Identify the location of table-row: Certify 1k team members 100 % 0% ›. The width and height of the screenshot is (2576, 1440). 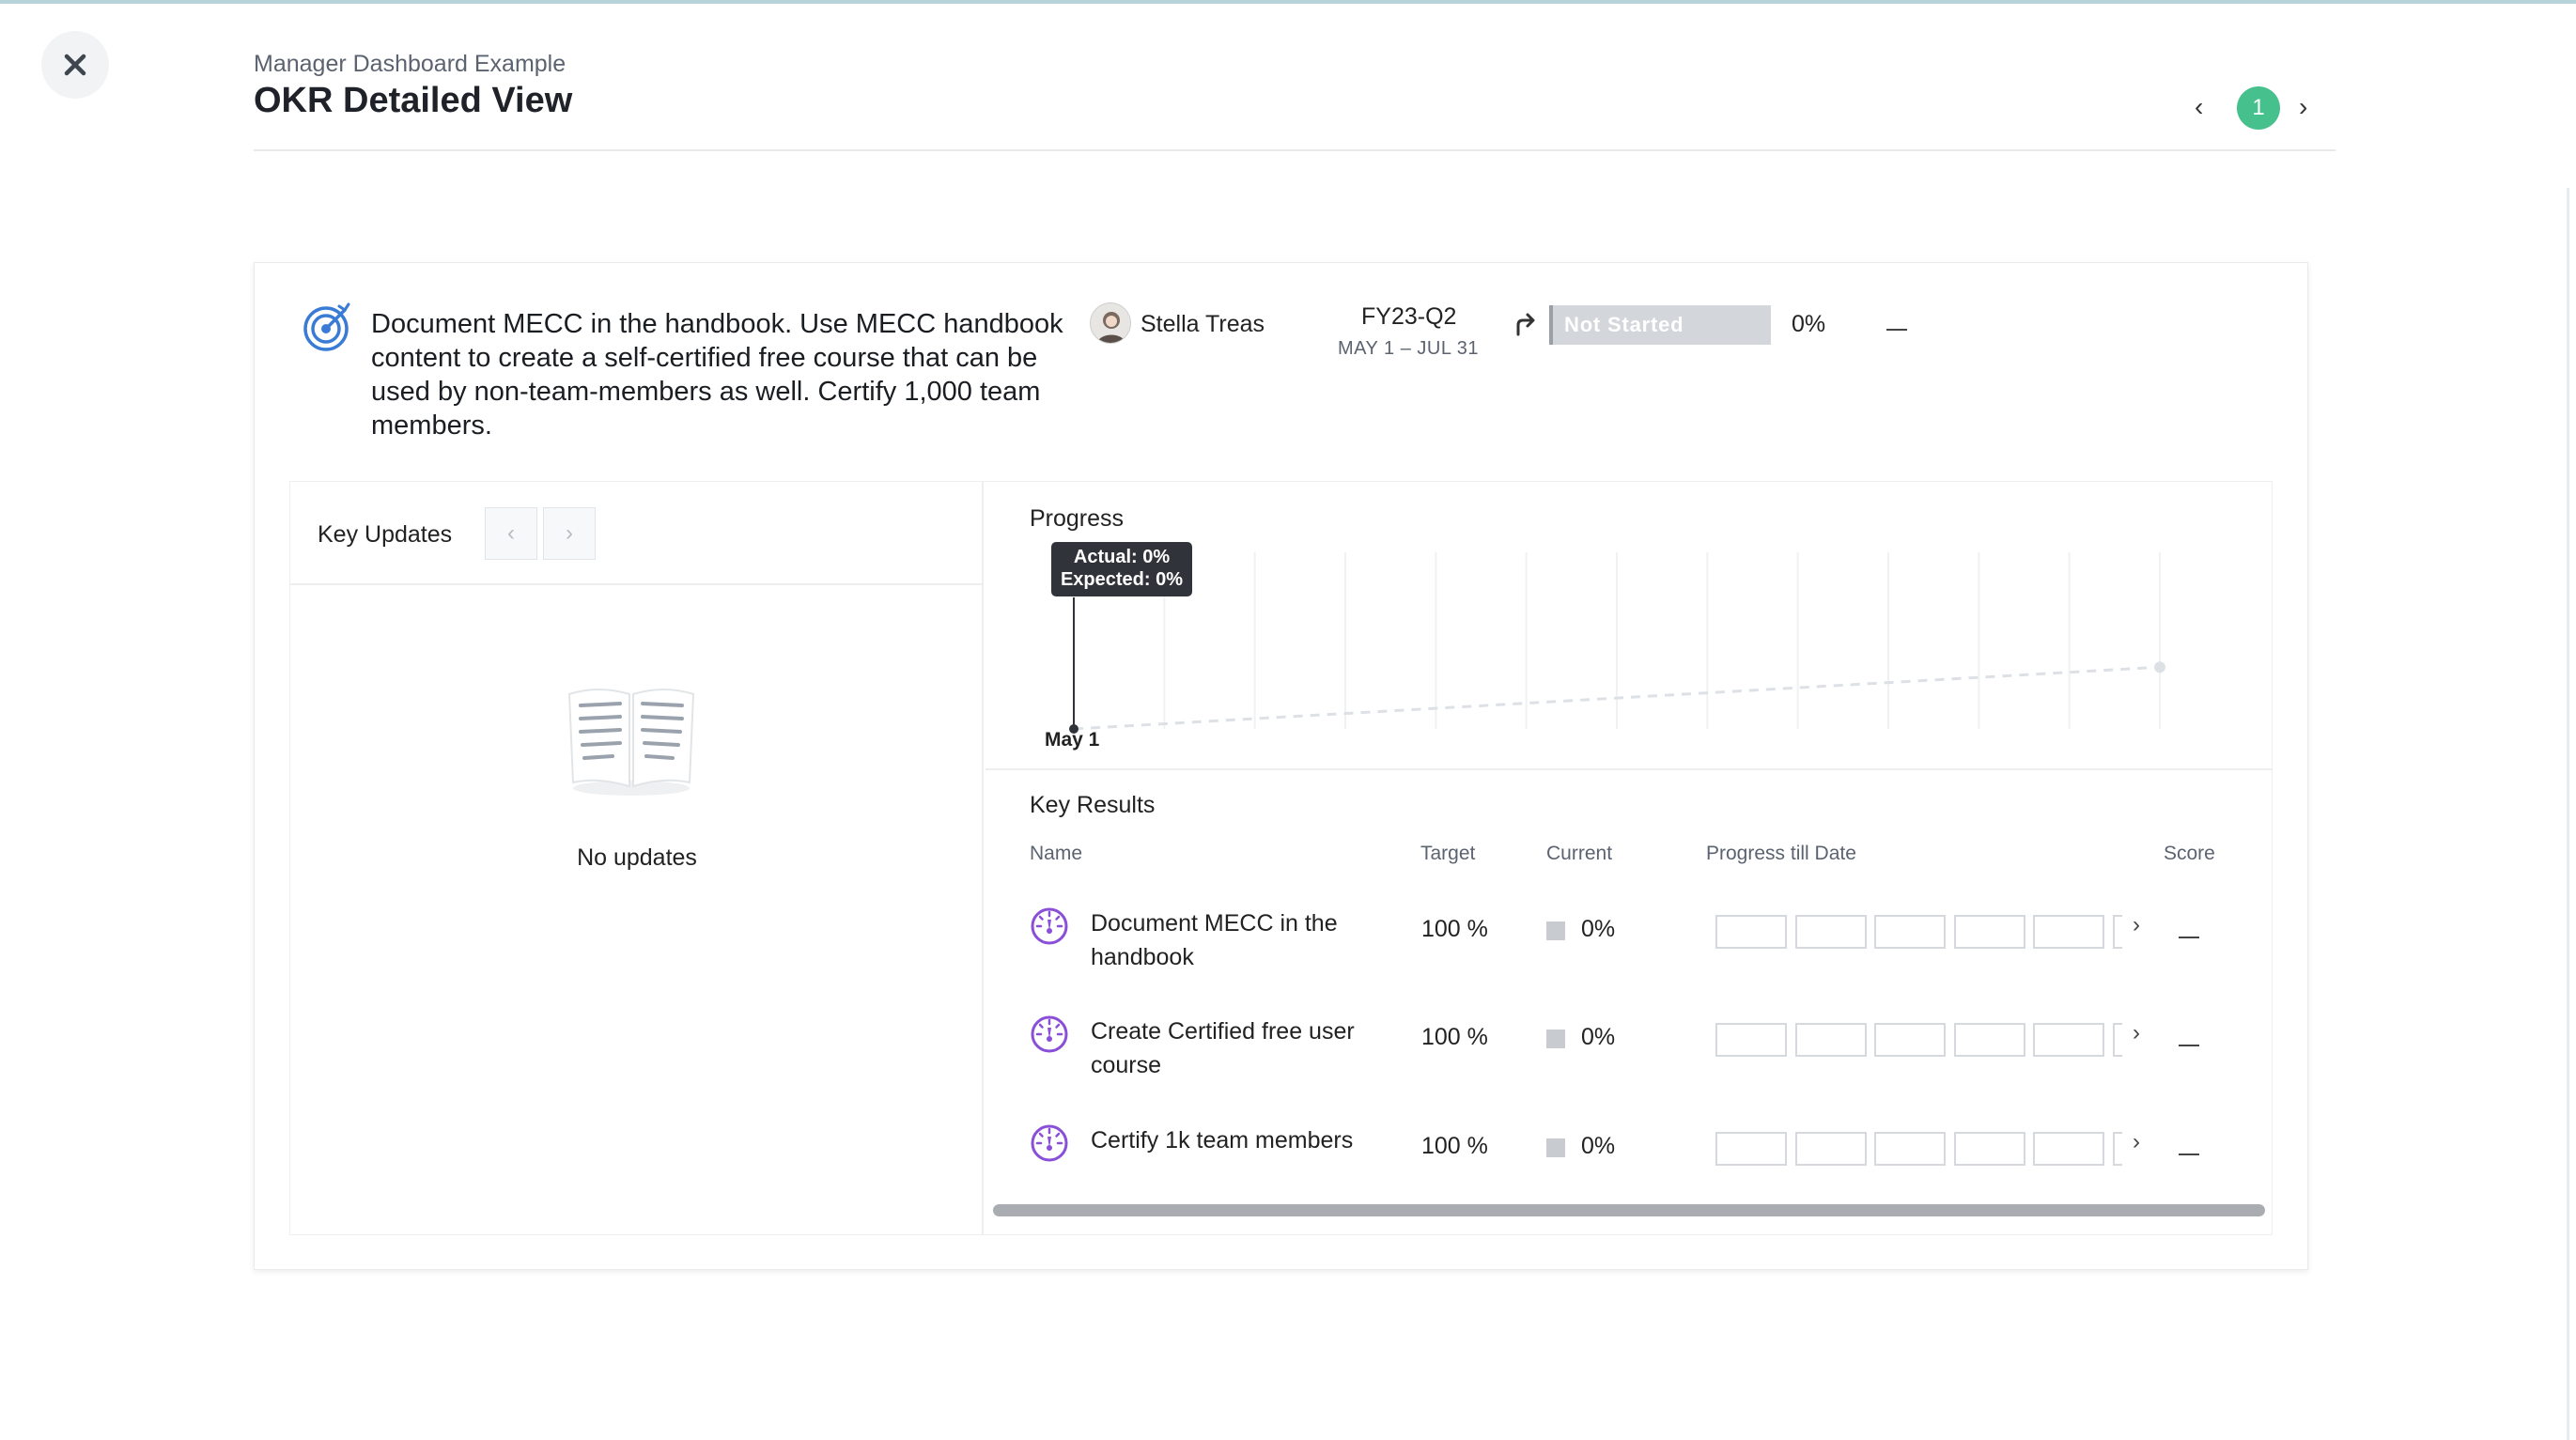
(1629, 1161).